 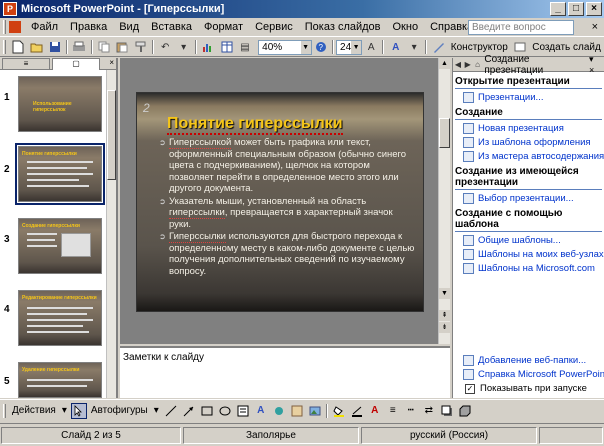 What do you see at coordinates (76, 64) in the screenshot?
I see `tab-slides: ▢` at bounding box center [76, 64].